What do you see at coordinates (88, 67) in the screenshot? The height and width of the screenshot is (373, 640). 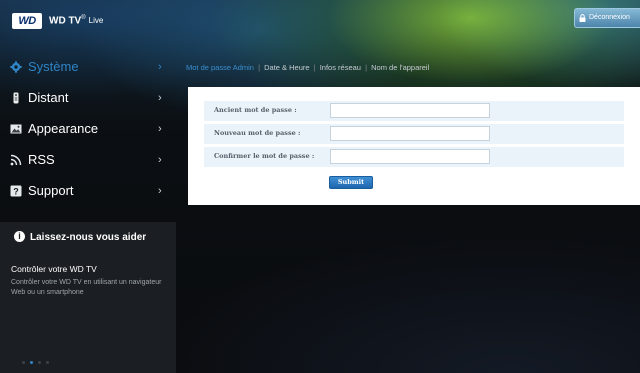 I see `sidebar-item-systeme: Système ›` at bounding box center [88, 67].